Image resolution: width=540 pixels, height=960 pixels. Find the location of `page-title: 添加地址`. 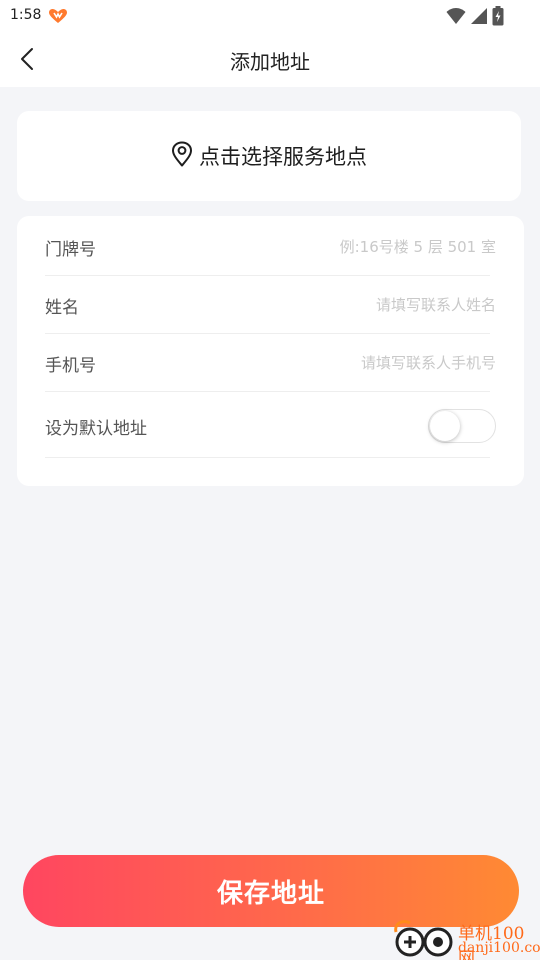

page-title: 添加地址 is located at coordinates (270, 62).